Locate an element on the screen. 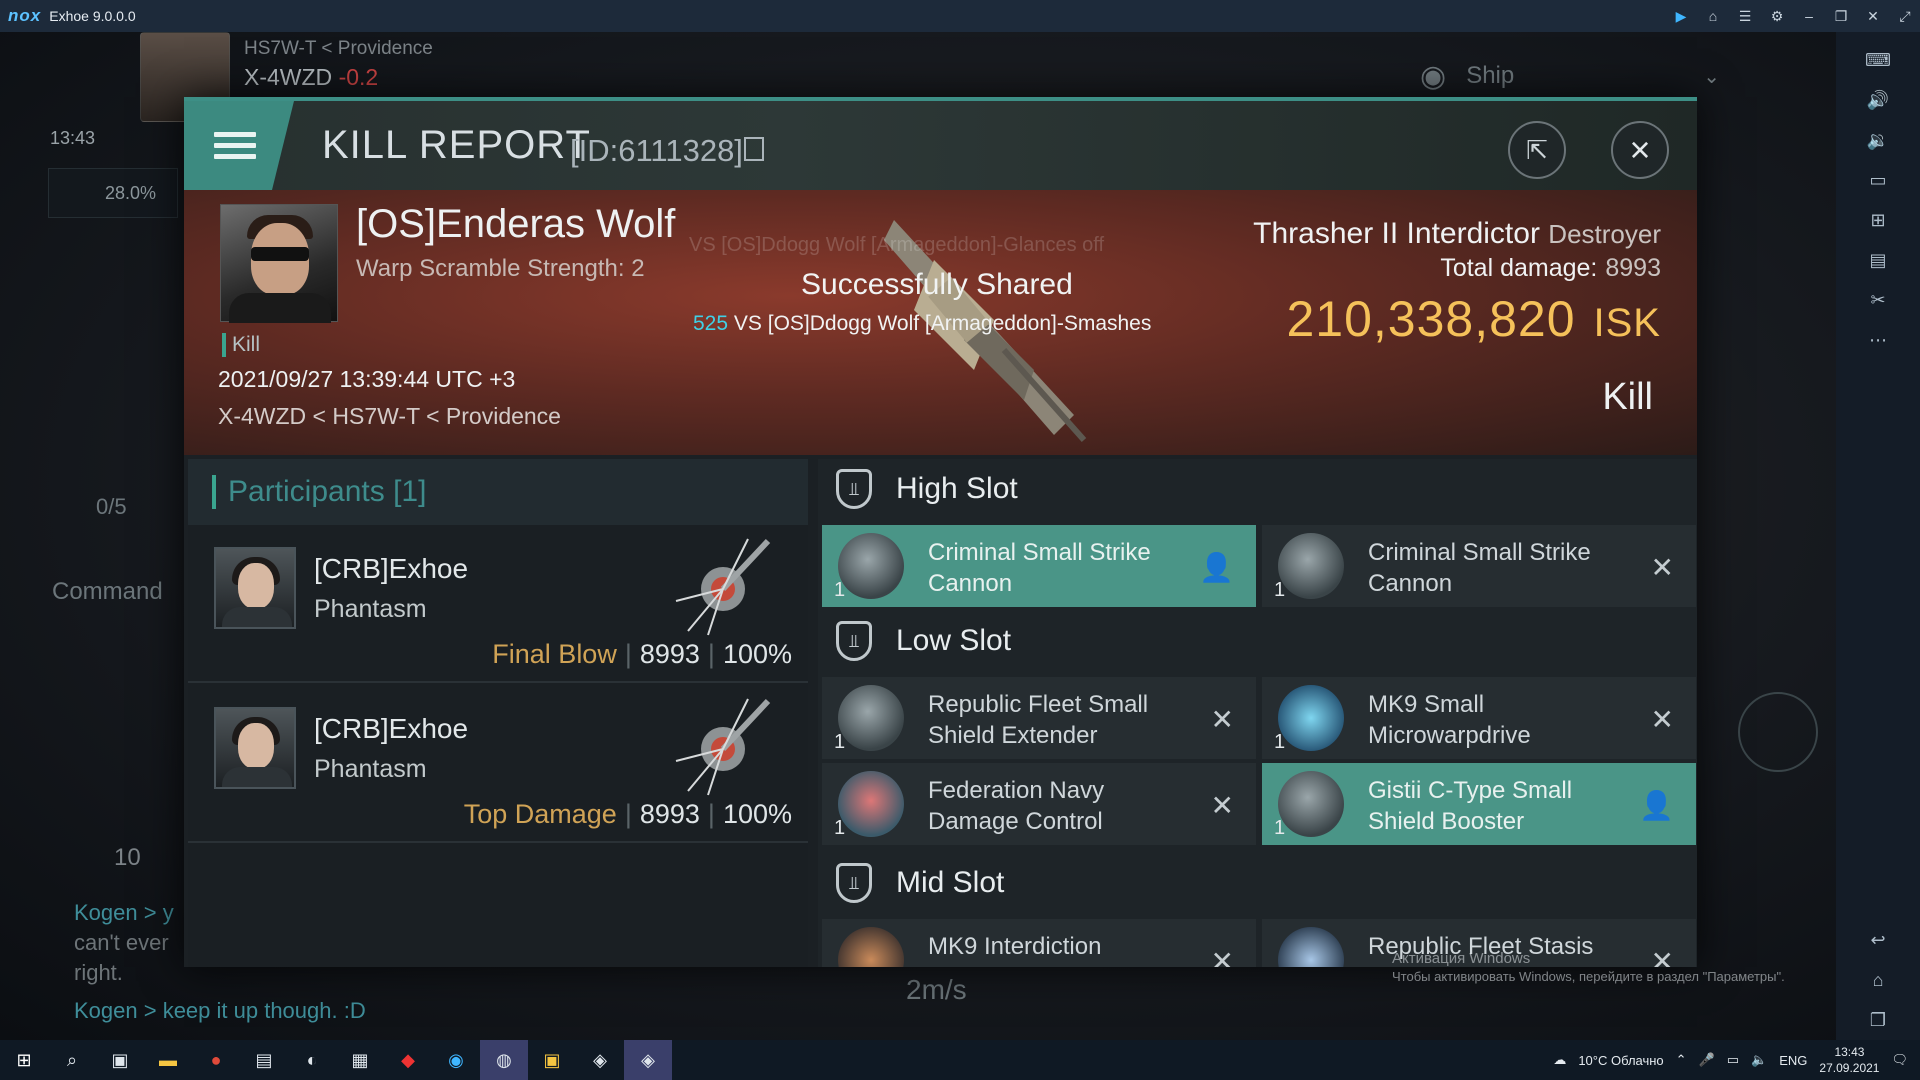 Image resolution: width=1920 pixels, height=1080 pixels. chrome-icon: ● is located at coordinates (216, 1060).